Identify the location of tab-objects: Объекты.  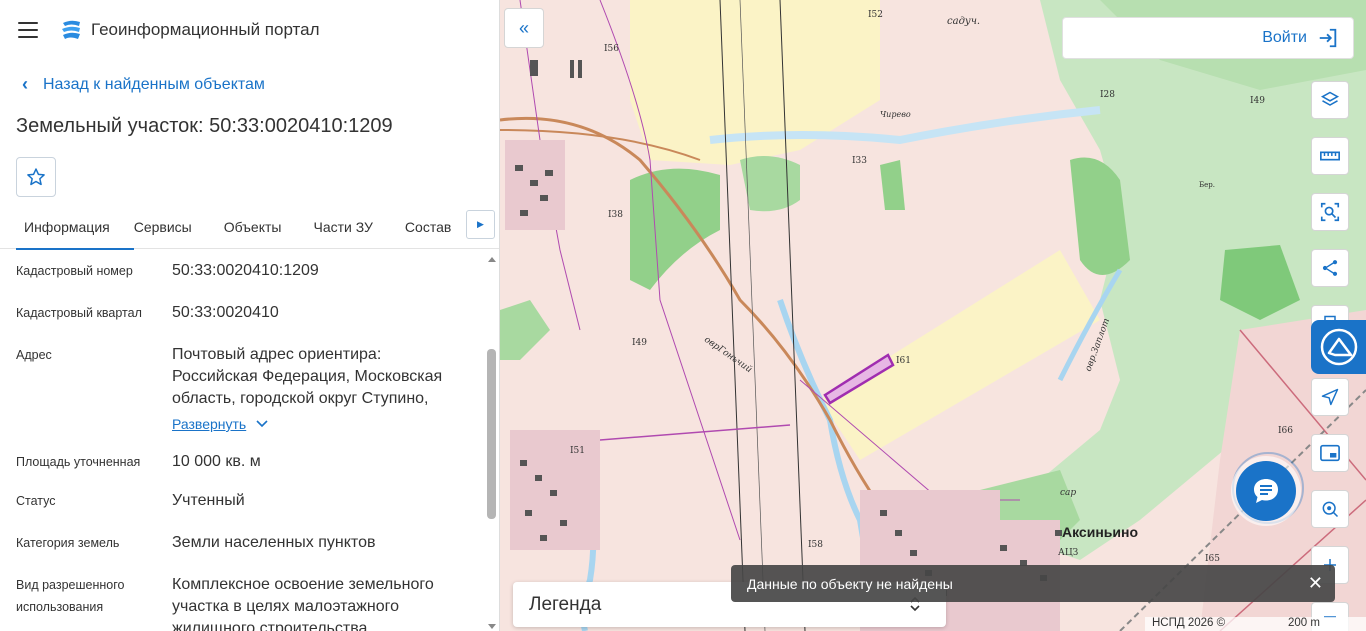
(253, 231).